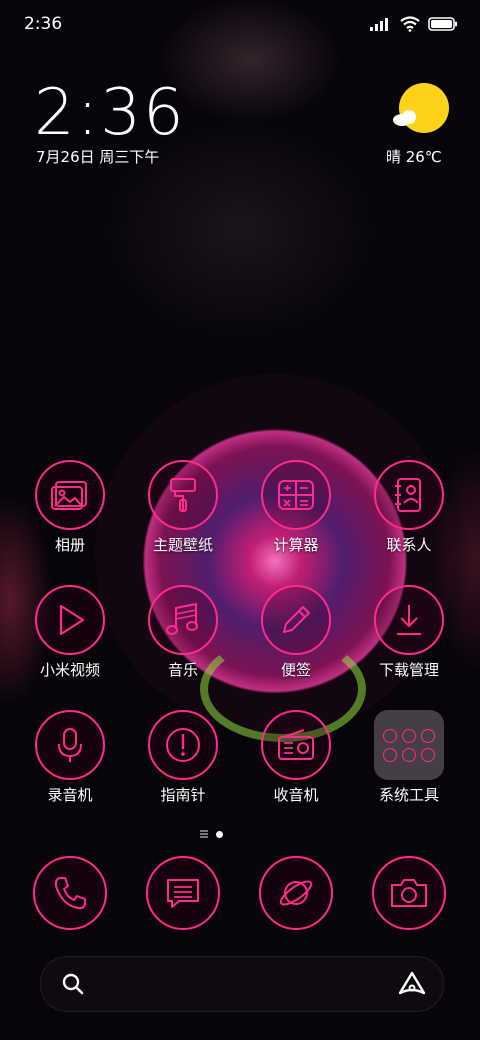 This screenshot has width=480, height=1040. I want to click on app-label: 音乐, so click(182, 670).